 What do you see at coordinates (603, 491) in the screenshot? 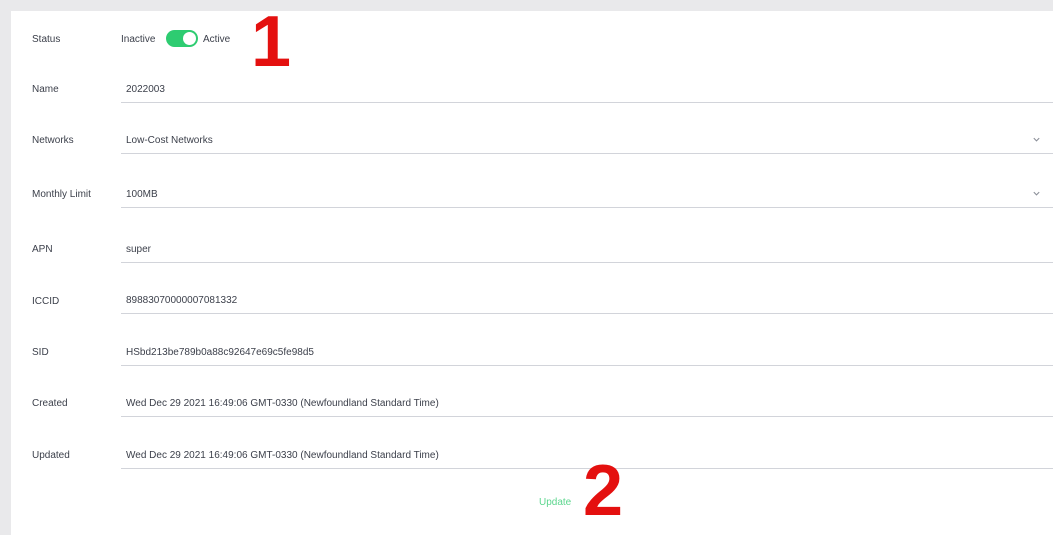
I see `annotation-marker-2: 2` at bounding box center [603, 491].